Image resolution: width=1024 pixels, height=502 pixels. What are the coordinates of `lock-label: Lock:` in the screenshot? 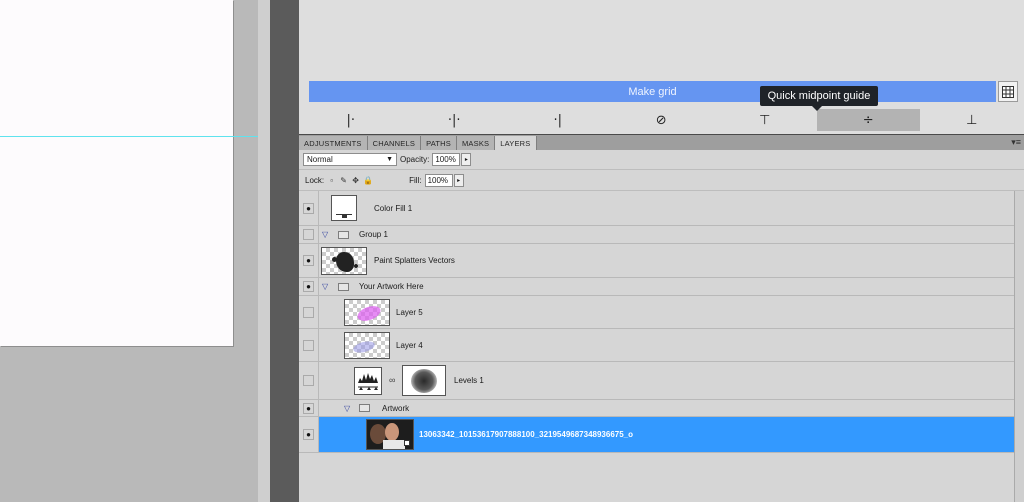 It's located at (315, 180).